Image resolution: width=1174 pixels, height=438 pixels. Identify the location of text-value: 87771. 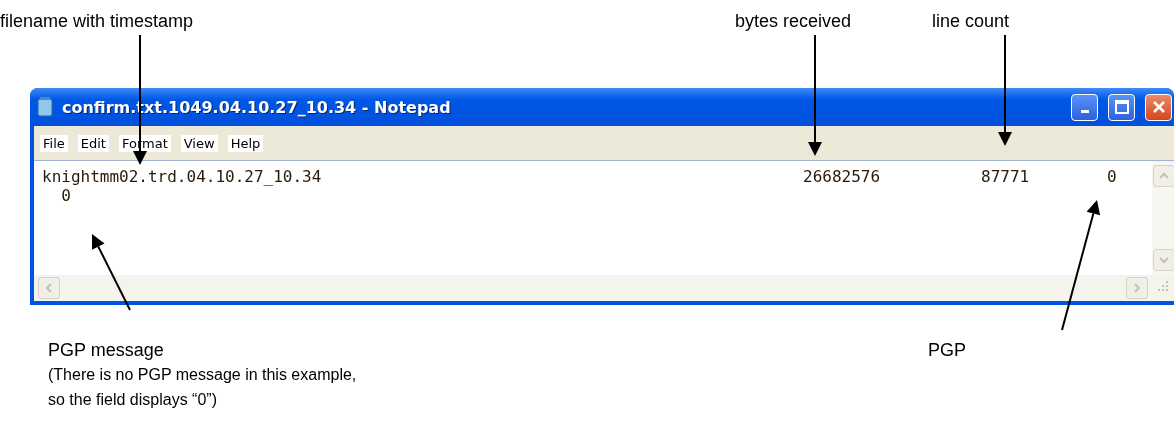
(1006, 176).